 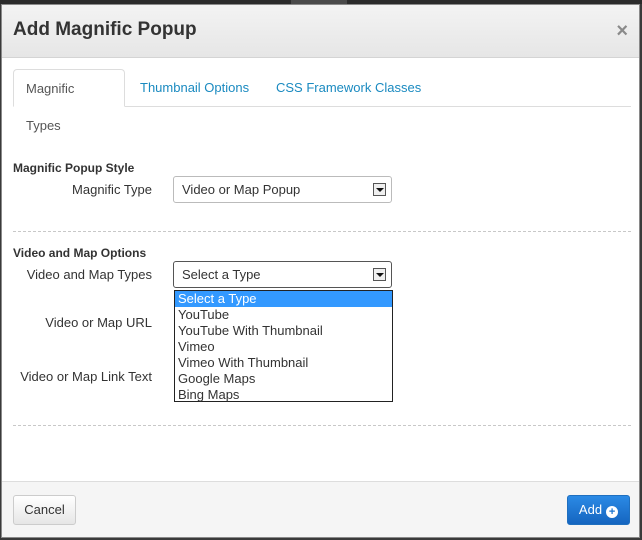 What do you see at coordinates (86, 376) in the screenshot?
I see `video-map-link-text-label: Video or Map Link Text` at bounding box center [86, 376].